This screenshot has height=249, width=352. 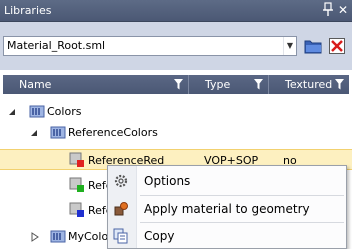 What do you see at coordinates (121, 209) in the screenshot?
I see `apply-material-icon` at bounding box center [121, 209].